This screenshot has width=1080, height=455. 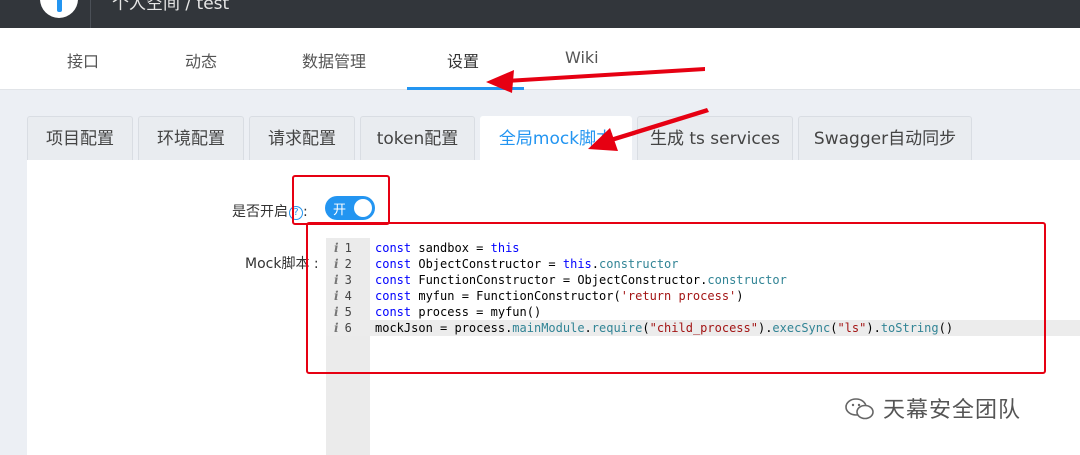 I want to click on watermark: 天幕安全团队, so click(x=933, y=408).